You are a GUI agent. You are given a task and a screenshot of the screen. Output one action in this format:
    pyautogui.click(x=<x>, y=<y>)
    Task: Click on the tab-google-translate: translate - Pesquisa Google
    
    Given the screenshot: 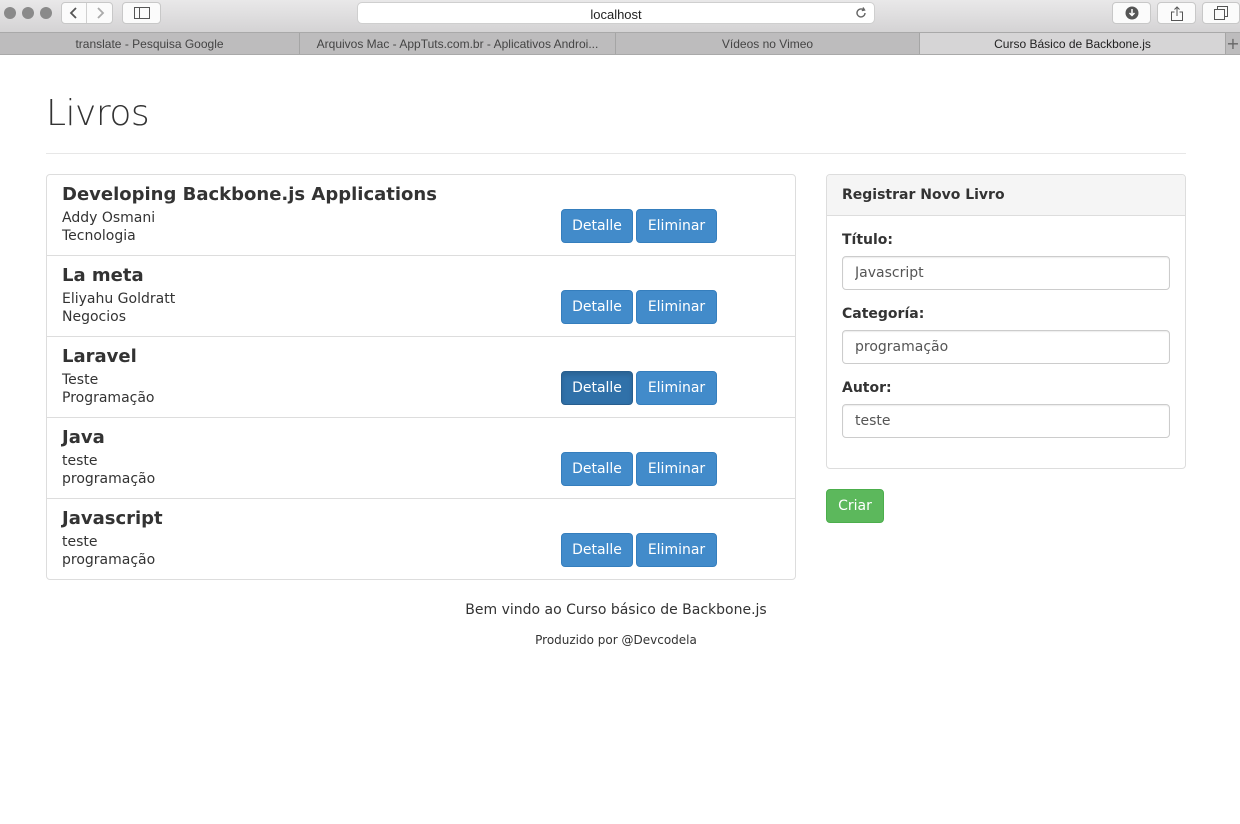 What is the action you would take?
    pyautogui.click(x=150, y=43)
    